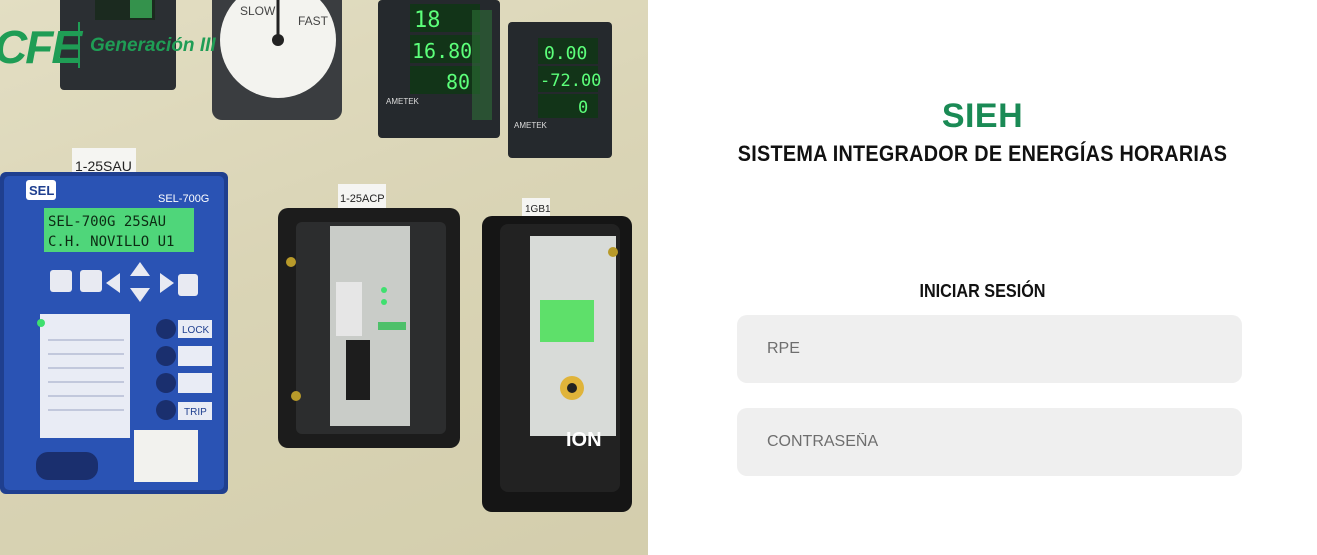 This screenshot has height=555, width=1317. What do you see at coordinates (79, 45) in the screenshot?
I see `brand-divider` at bounding box center [79, 45].